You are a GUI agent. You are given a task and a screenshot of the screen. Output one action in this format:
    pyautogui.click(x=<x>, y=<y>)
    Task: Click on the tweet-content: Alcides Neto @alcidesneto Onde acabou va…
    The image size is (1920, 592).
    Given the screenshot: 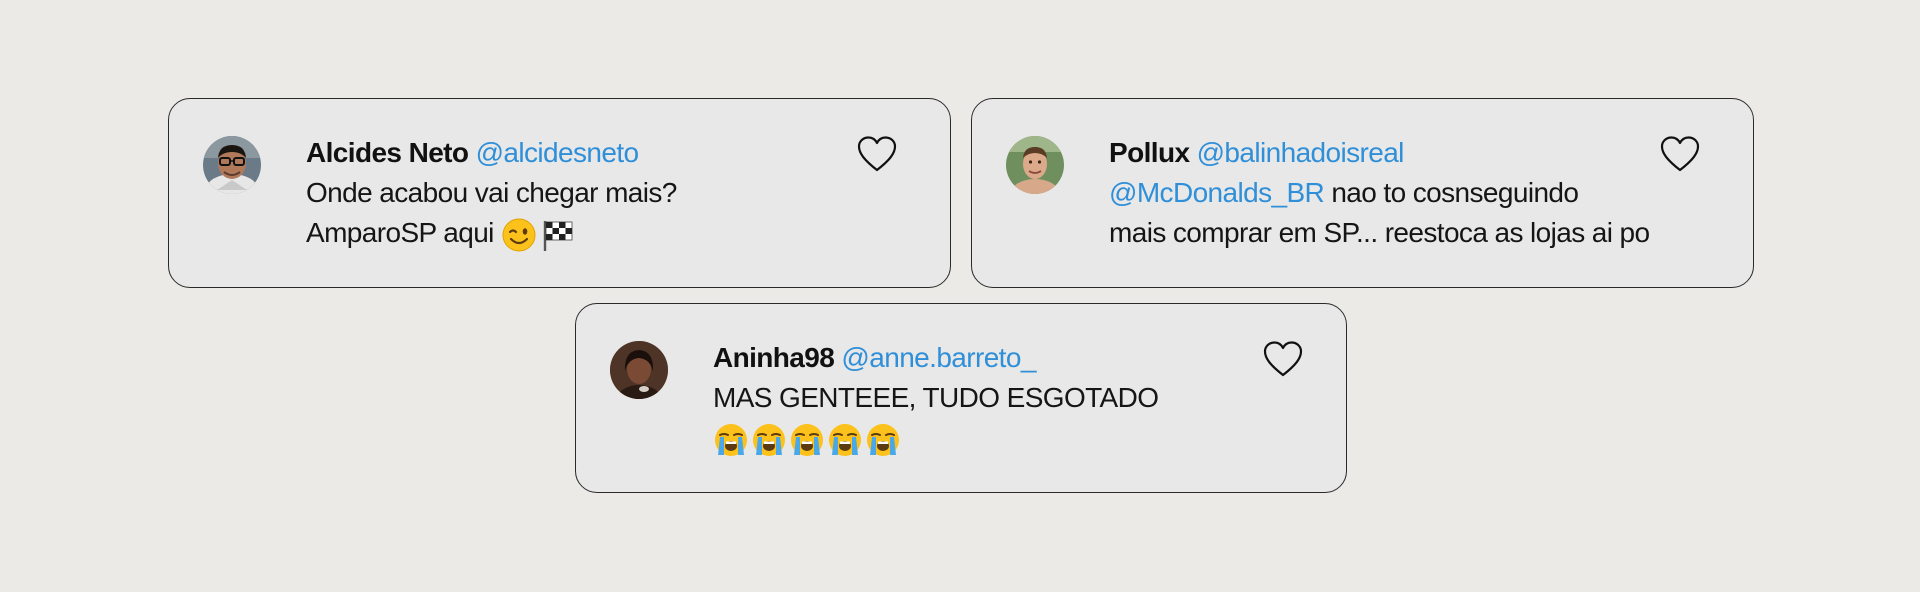 What is the action you would take?
    pyautogui.click(x=573, y=193)
    